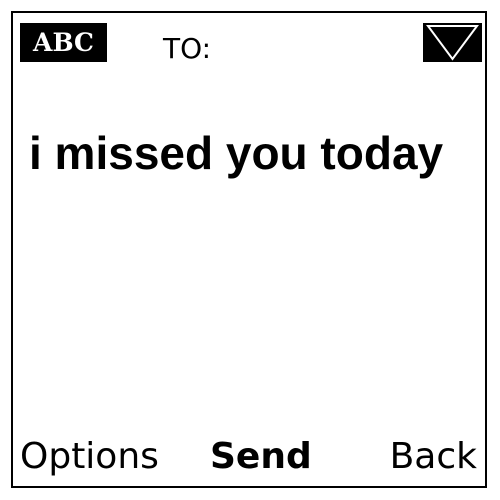 The width and height of the screenshot is (500, 500). I want to click on back-softkey: Back, so click(433, 457).